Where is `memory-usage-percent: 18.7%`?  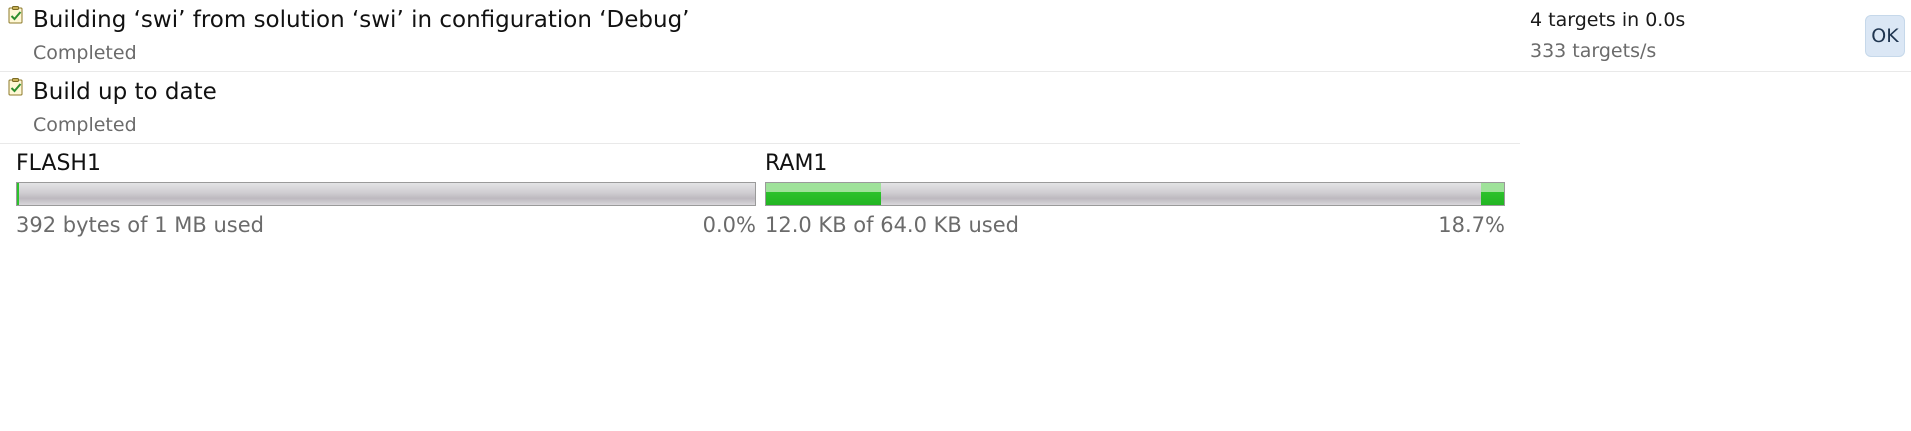 memory-usage-percent: 18.7% is located at coordinates (1471, 225).